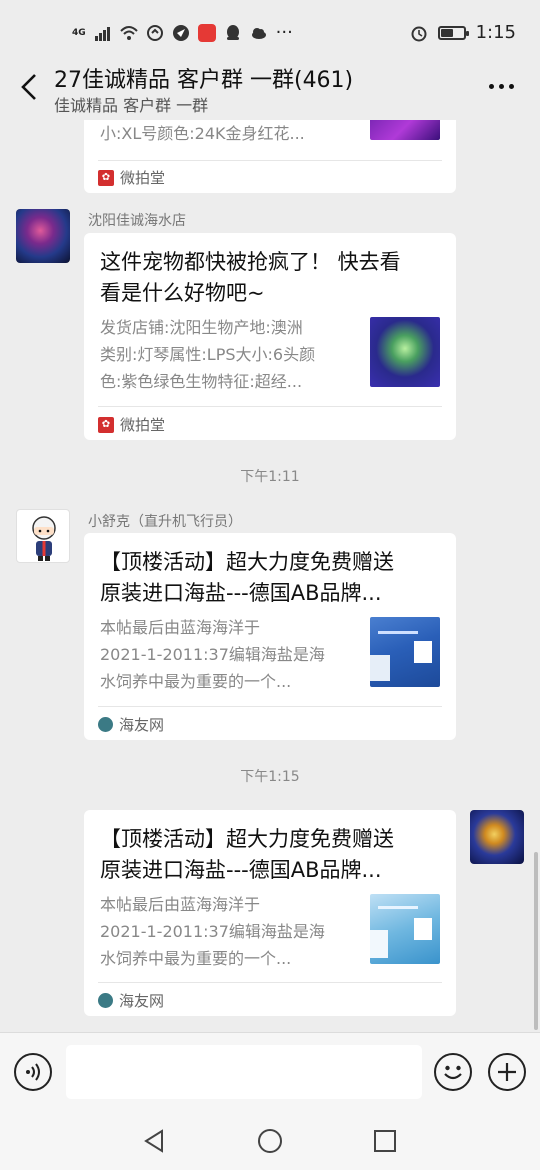 The image size is (540, 1170). I want to click on voice-icon, so click(33, 1072).